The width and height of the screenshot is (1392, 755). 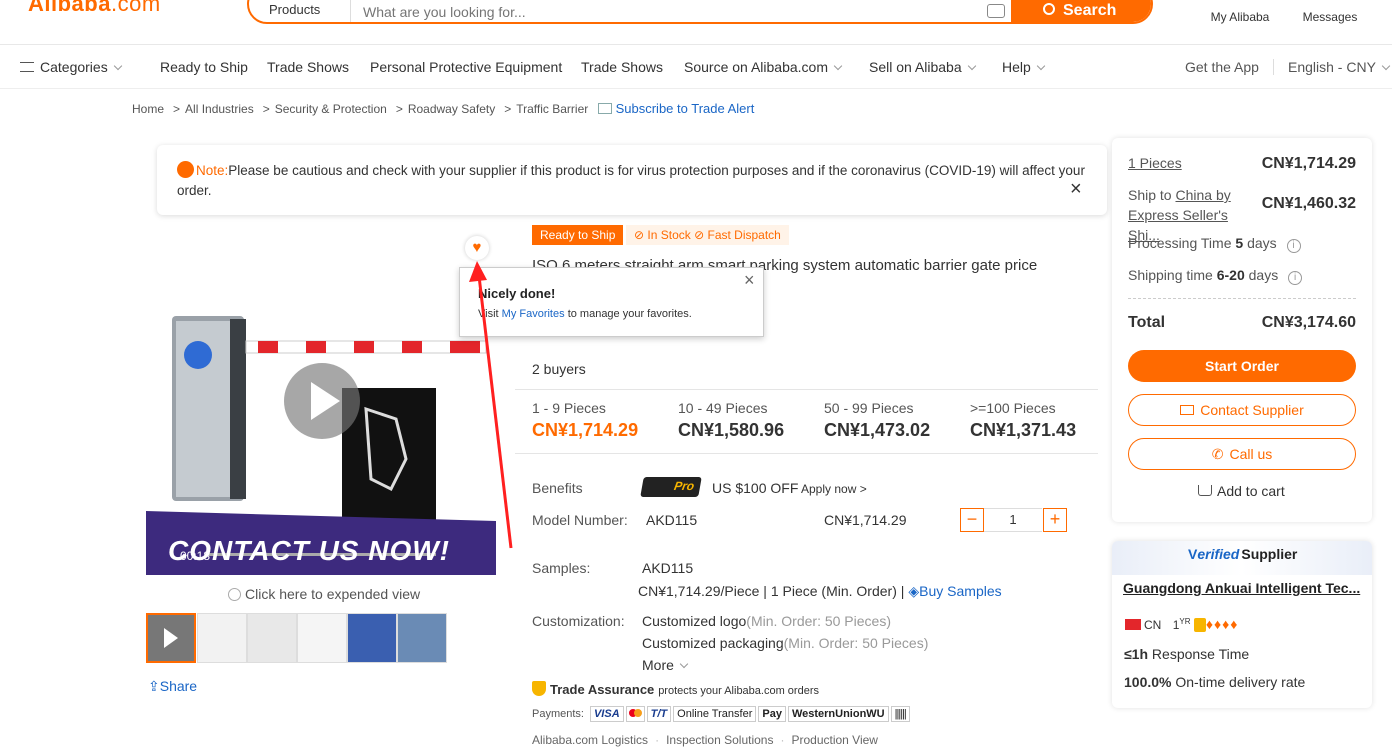 I want to click on language-label: English - CNY, so click(x=1332, y=67).